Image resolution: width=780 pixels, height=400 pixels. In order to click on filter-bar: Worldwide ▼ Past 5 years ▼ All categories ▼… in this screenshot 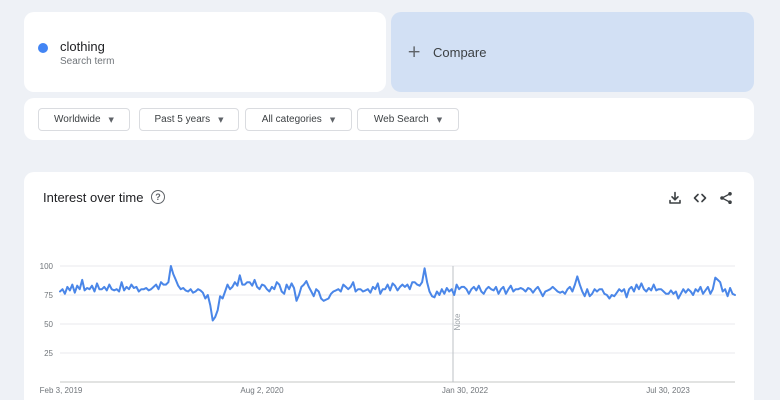, I will do `click(389, 119)`.